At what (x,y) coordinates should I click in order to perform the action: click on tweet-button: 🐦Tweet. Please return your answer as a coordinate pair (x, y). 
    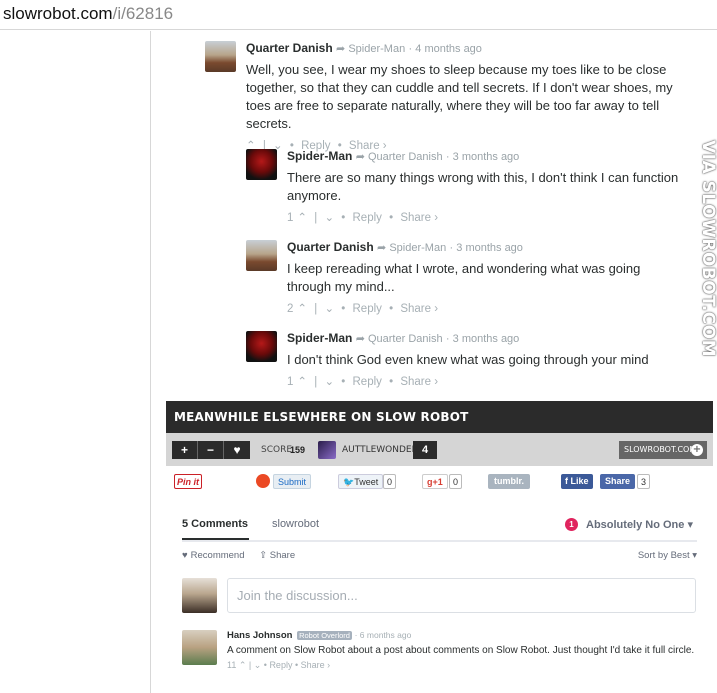
    Looking at the image, I should click on (361, 481).